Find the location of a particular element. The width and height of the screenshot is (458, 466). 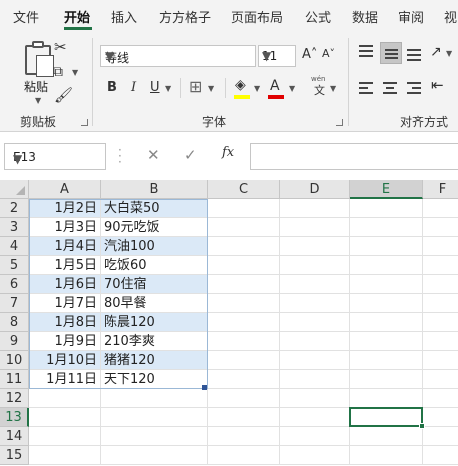

cell-e4 is located at coordinates (386, 246).